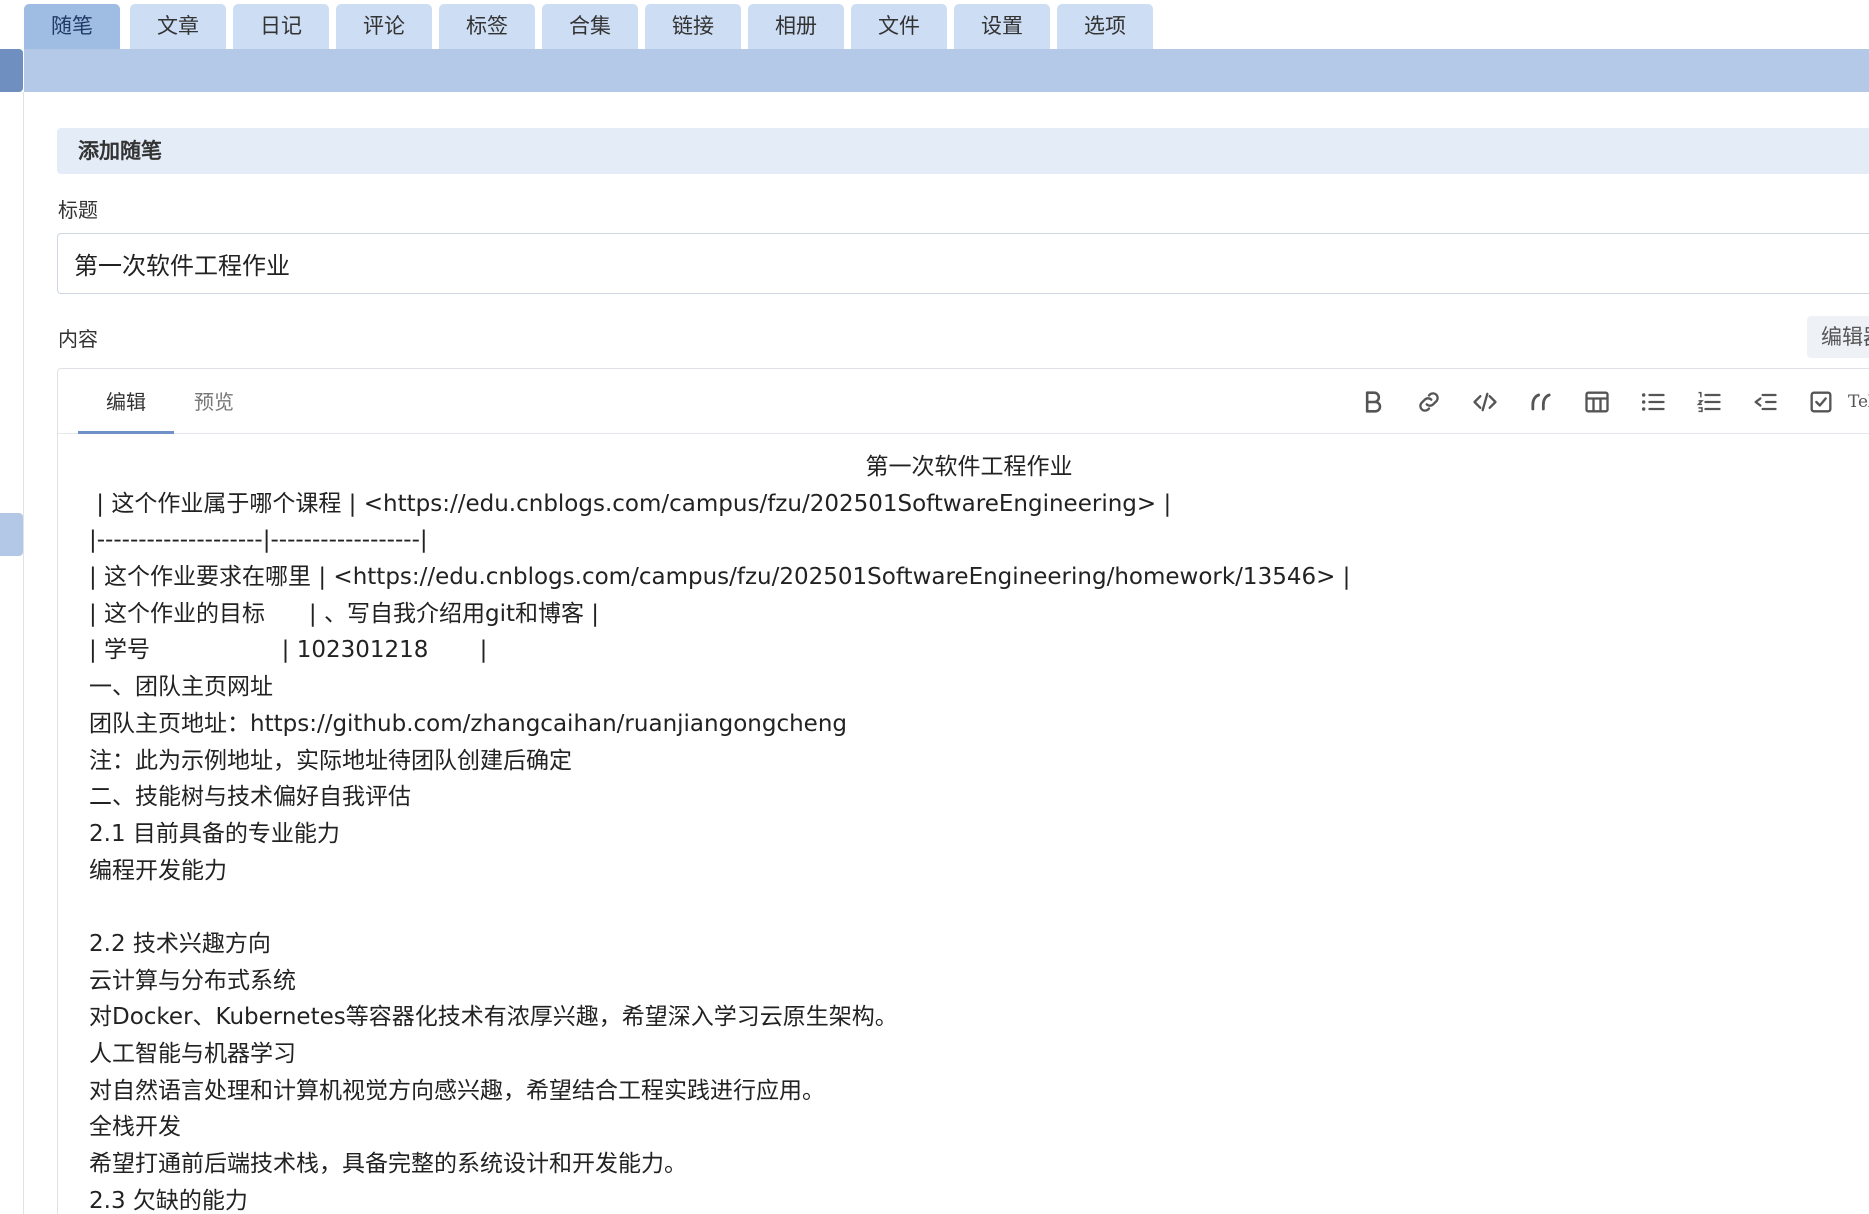  What do you see at coordinates (590, 26) in the screenshot?
I see `tab-collections: 合集` at bounding box center [590, 26].